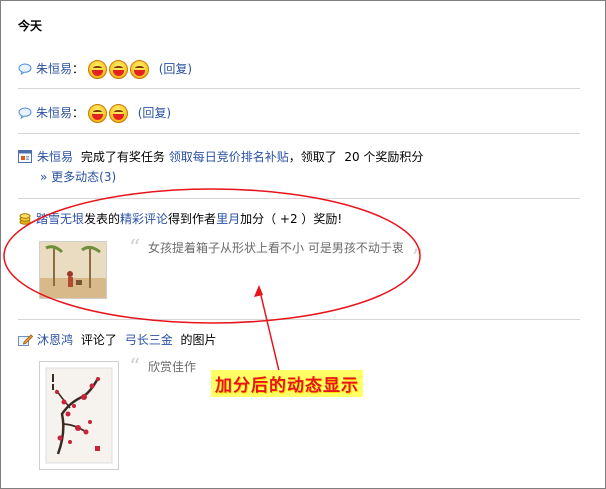 The image size is (606, 489). What do you see at coordinates (192, 219) in the screenshot?
I see `feed-text: 得到作者` at bounding box center [192, 219].